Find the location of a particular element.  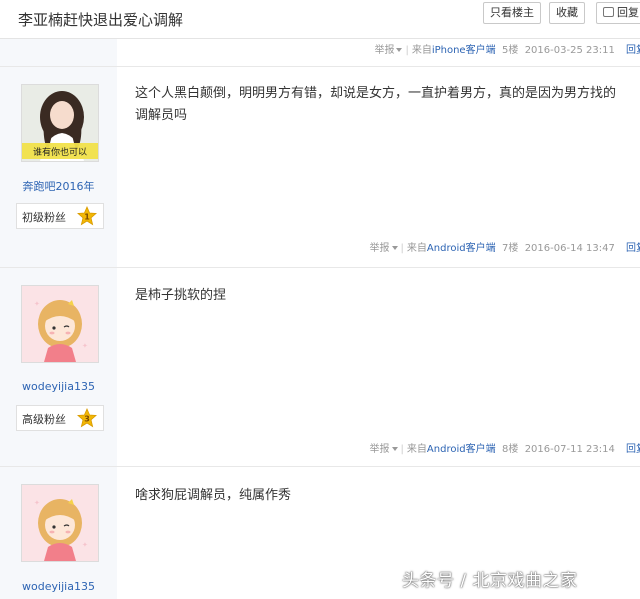

post-sidebar: ✦ ✦ wodeyijia135 is located at coordinates (58, 533).